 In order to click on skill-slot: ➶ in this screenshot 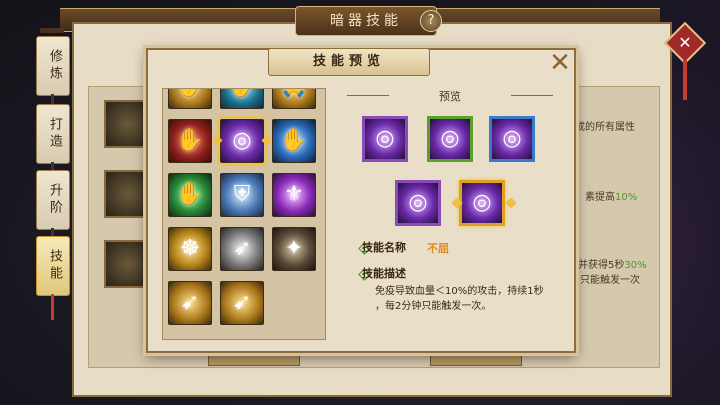, I will do `click(242, 249)`.